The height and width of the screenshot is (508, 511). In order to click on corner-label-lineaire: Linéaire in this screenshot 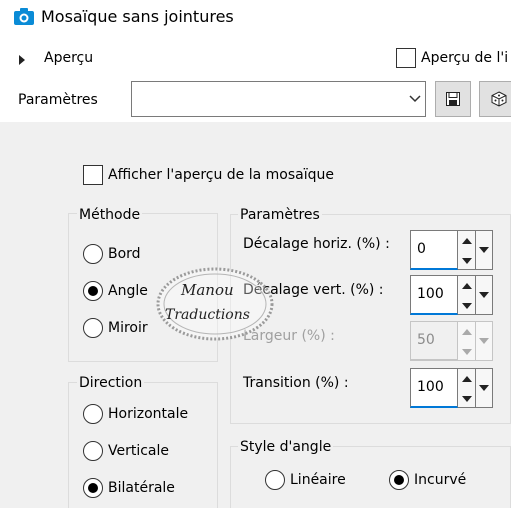, I will do `click(318, 480)`.